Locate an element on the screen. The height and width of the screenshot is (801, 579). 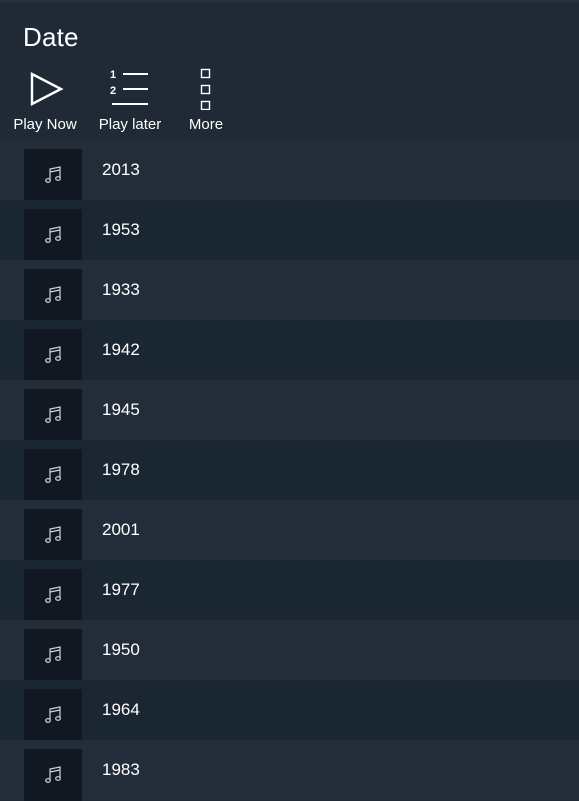
svg-text: 1 is located at coordinates (113, 75).